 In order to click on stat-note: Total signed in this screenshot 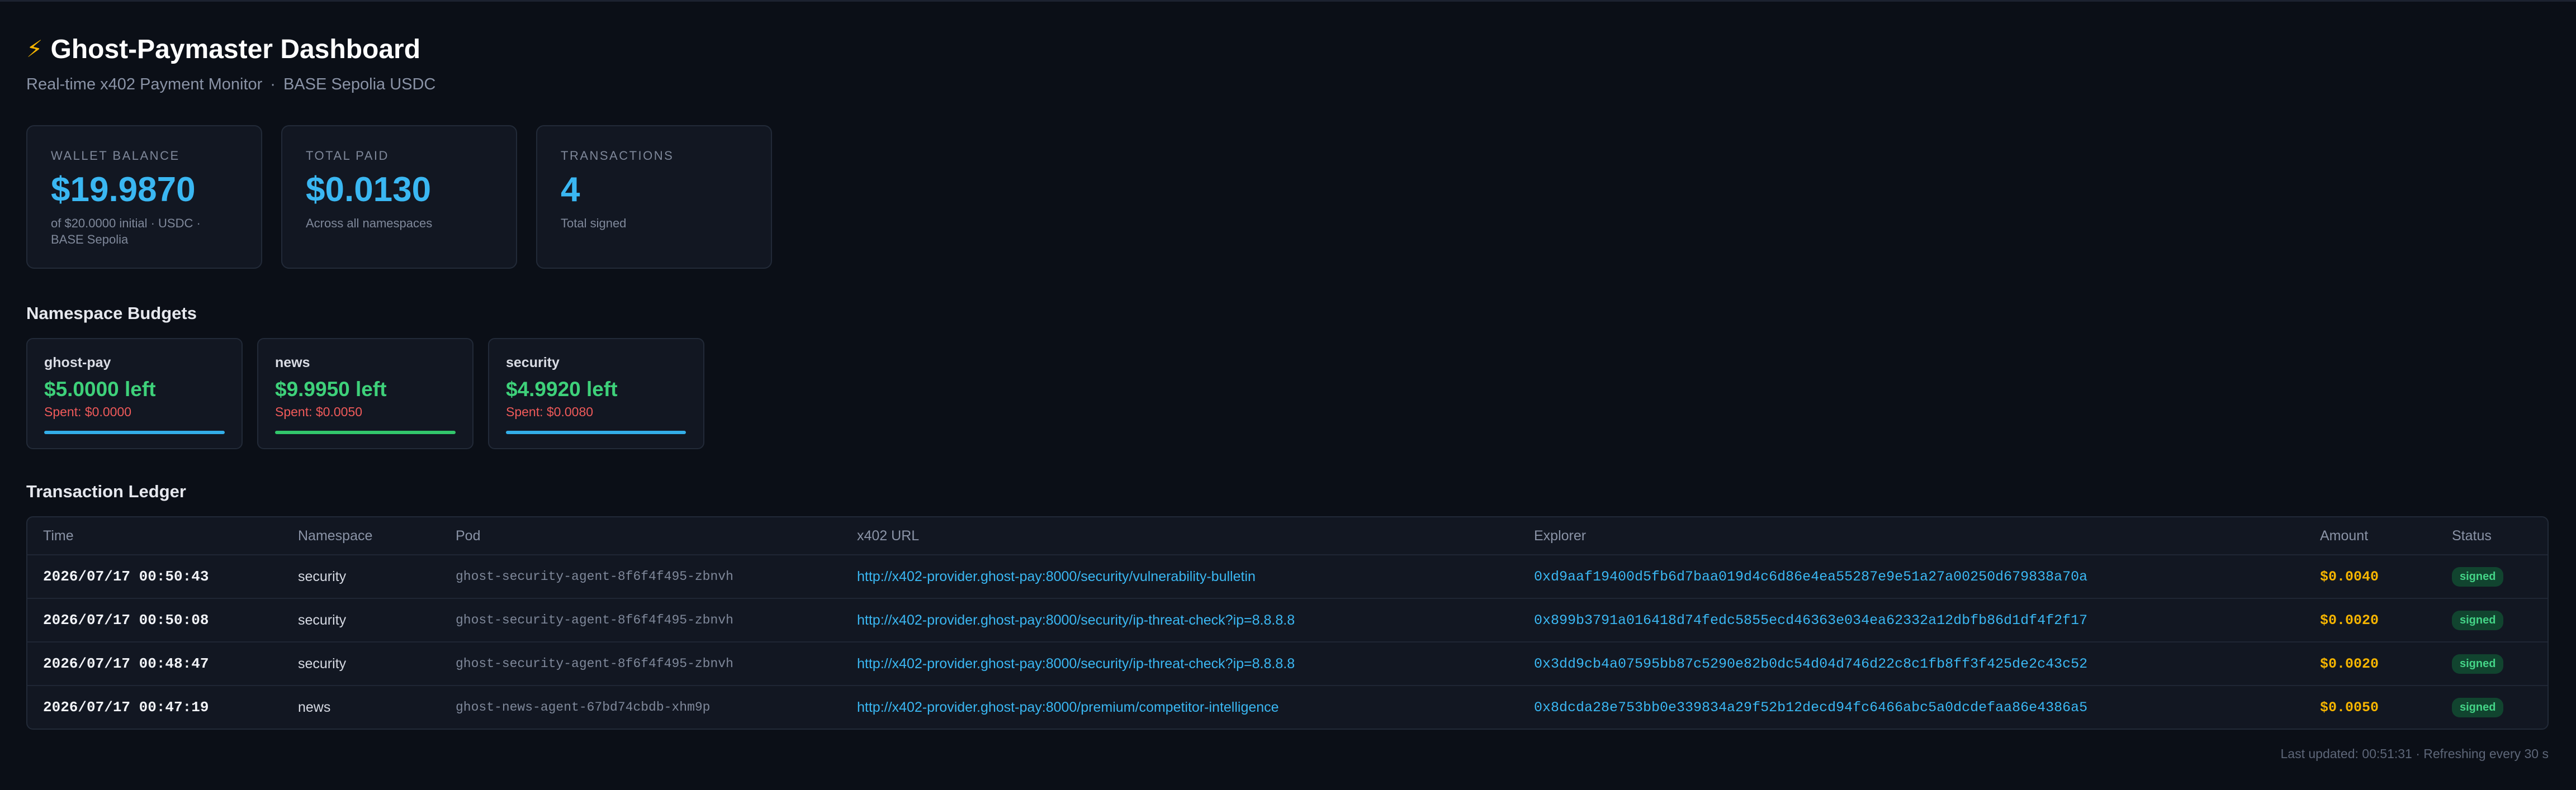, I will do `click(594, 223)`.